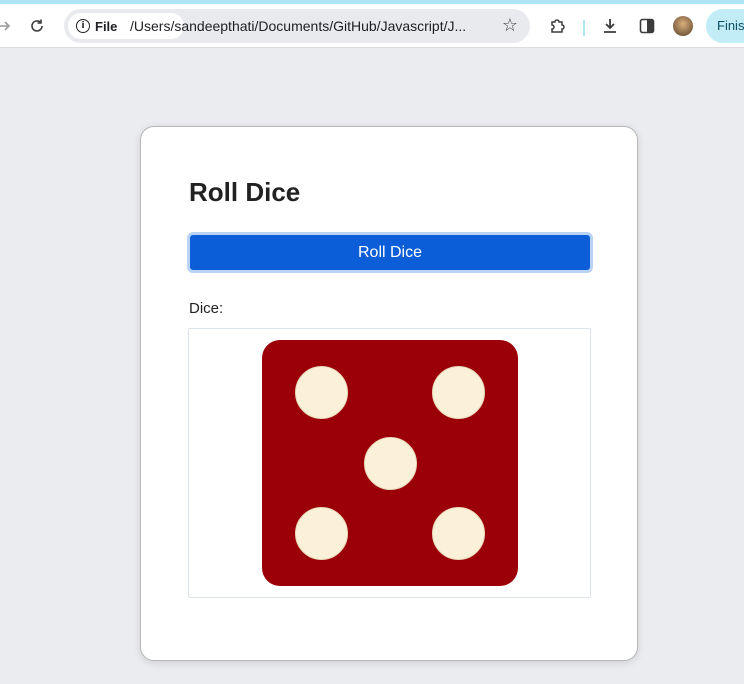  I want to click on site-info-label: File, so click(106, 26).